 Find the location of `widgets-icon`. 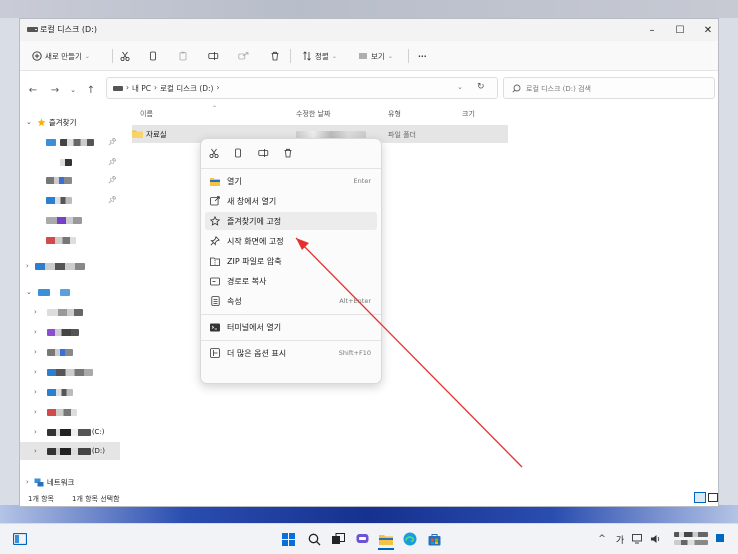

widgets-icon is located at coordinates (20, 539).